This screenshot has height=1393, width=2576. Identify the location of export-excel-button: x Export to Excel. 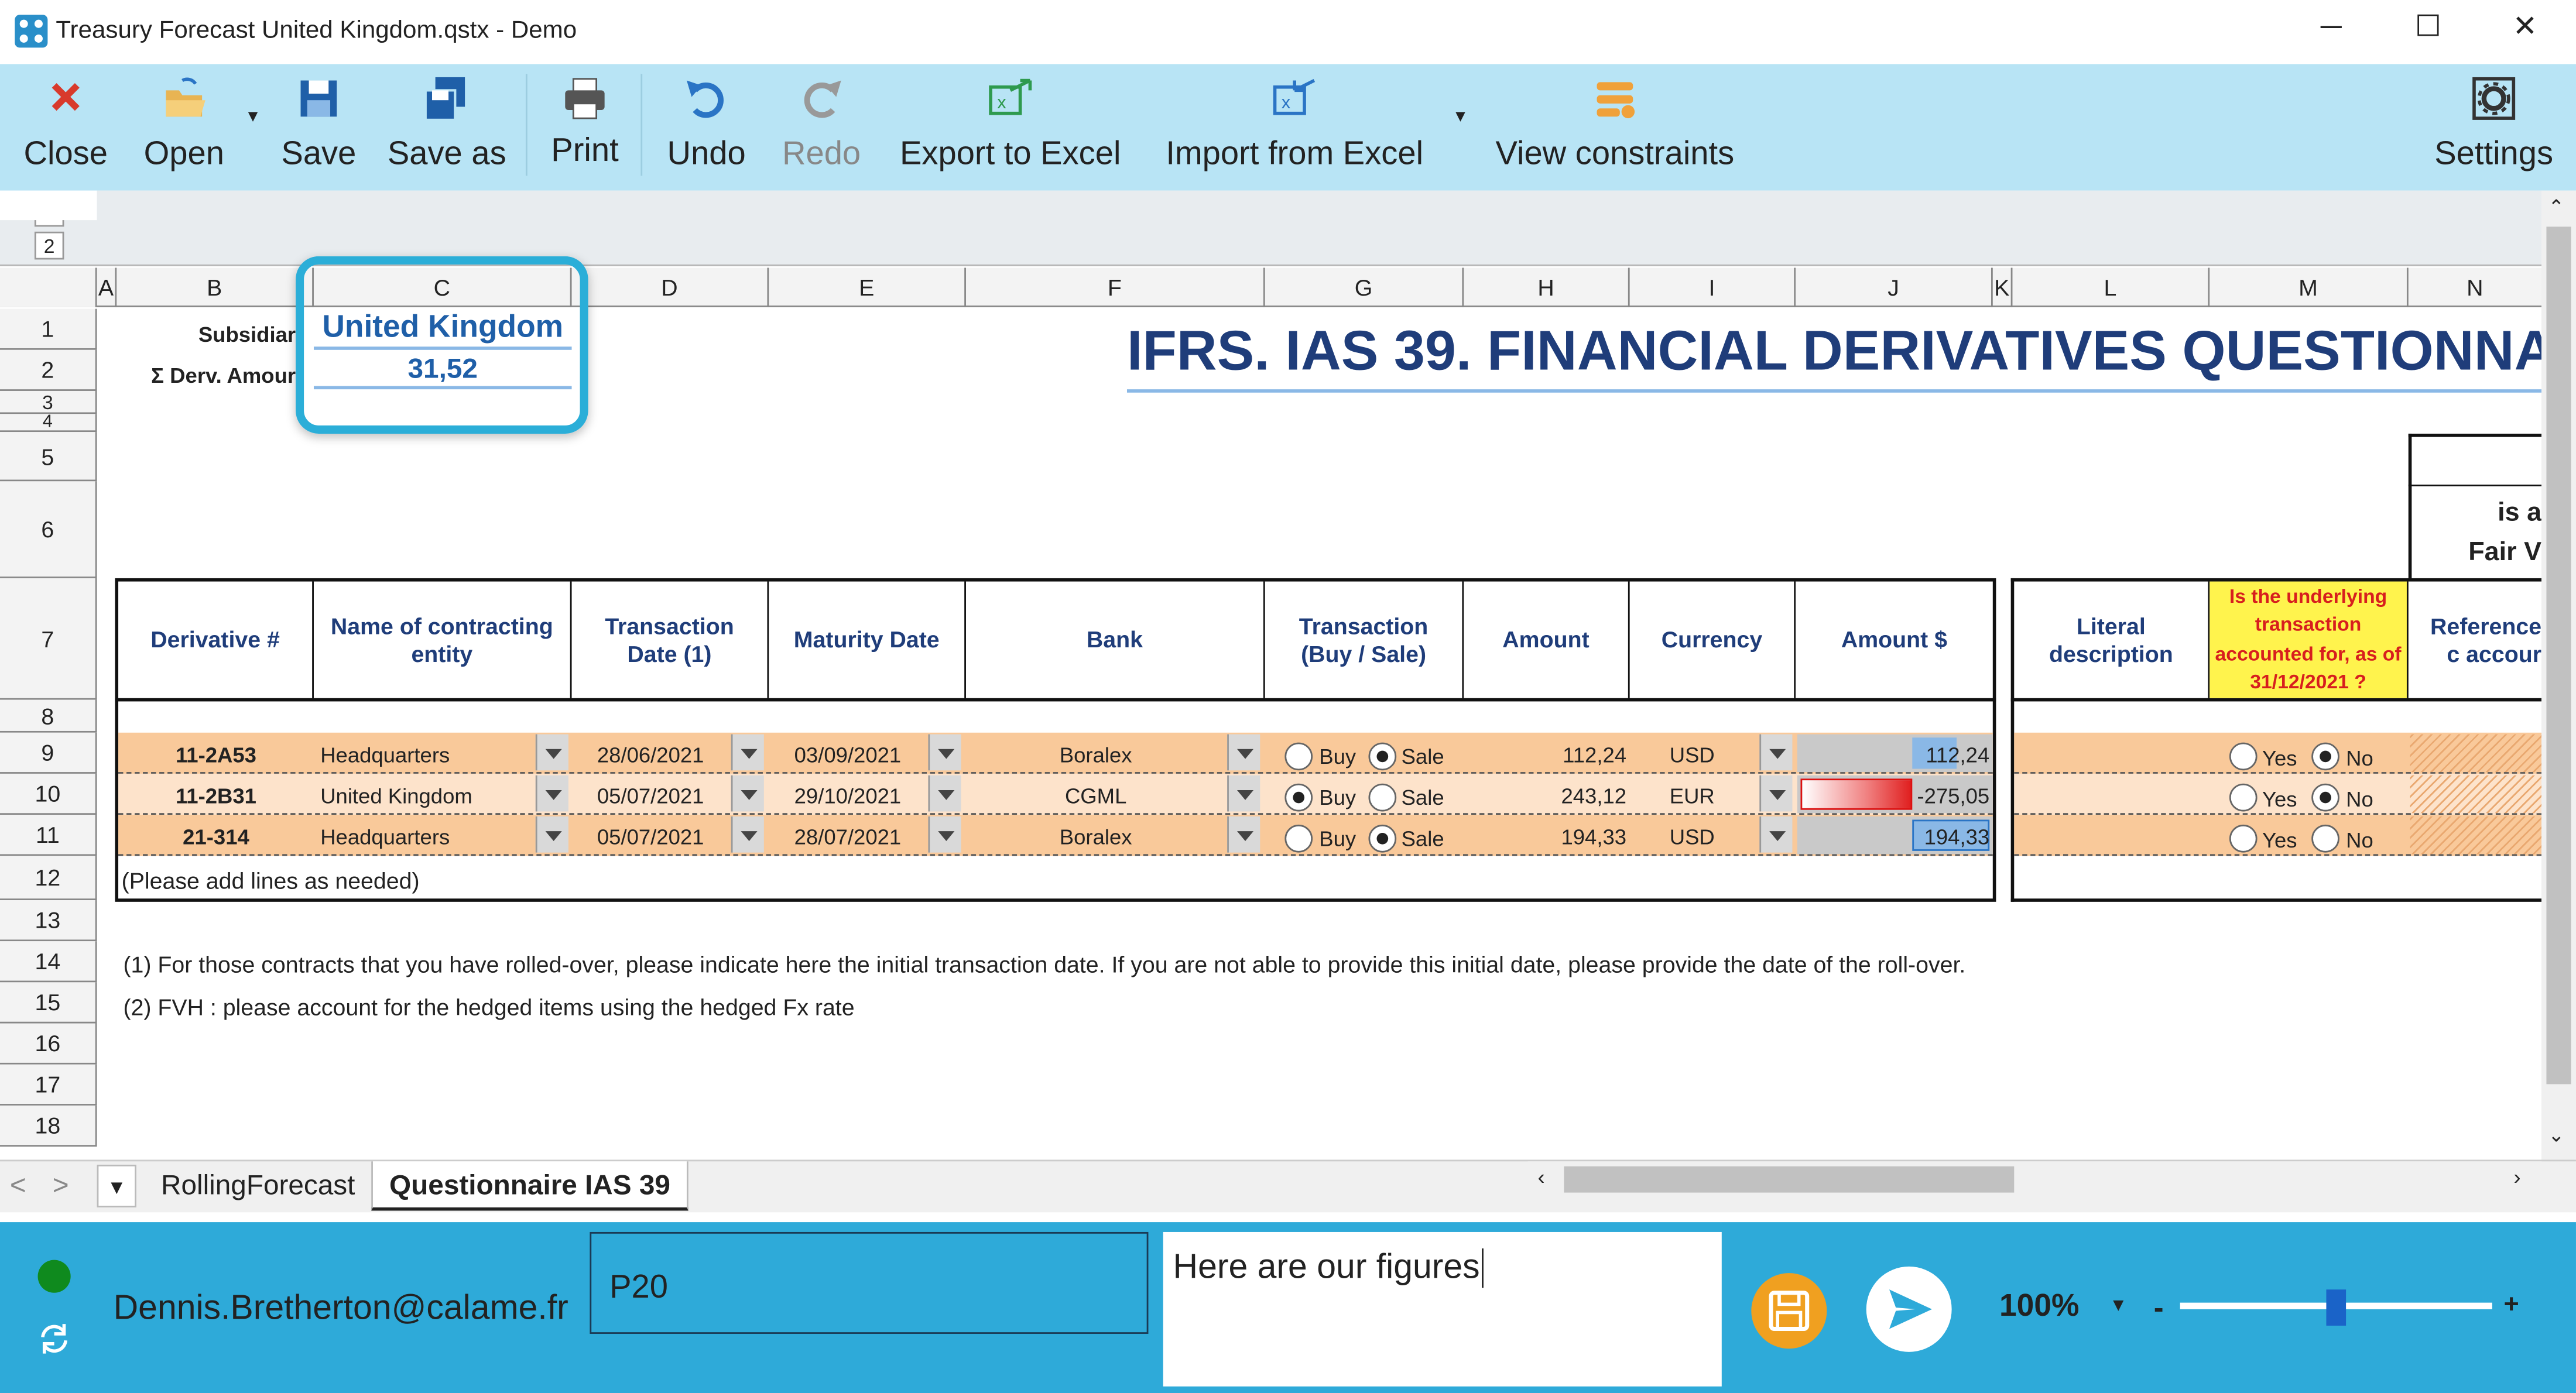
(1010, 128).